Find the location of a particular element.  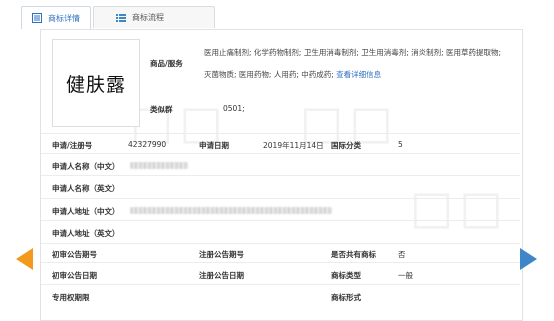

trademark-image-text: 健肤露 is located at coordinates (95, 84).